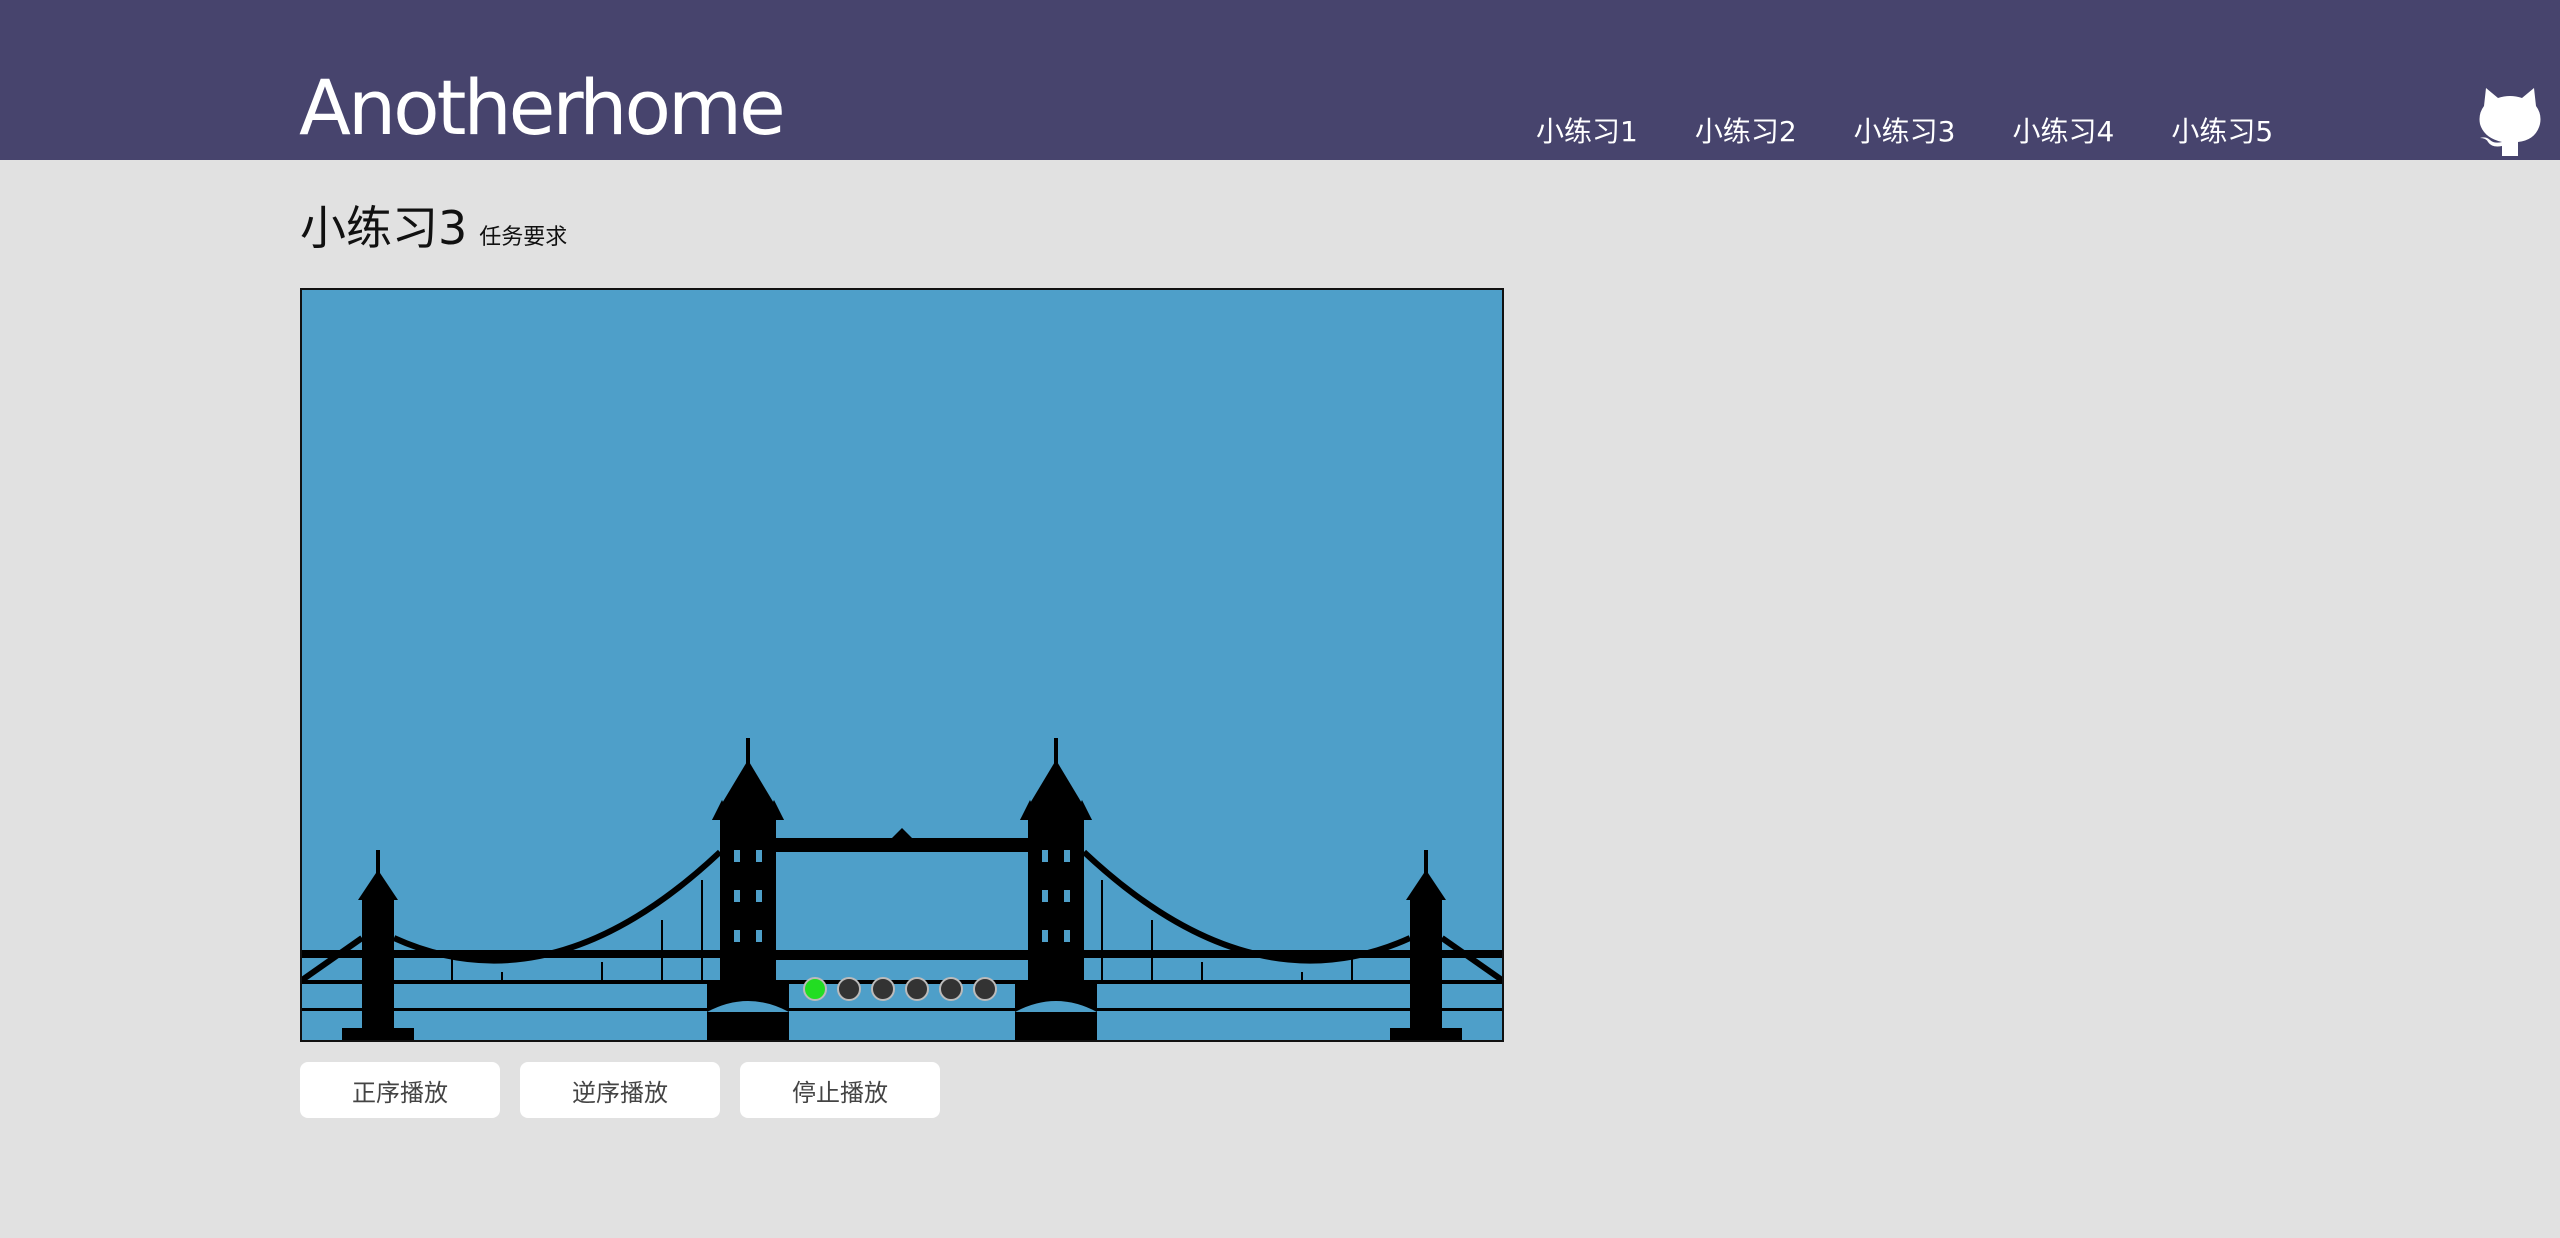  I want to click on site-header: Anotherhome 小练习1 小练习2 小练习3 小练习4 小练习5, so click(1280, 80).